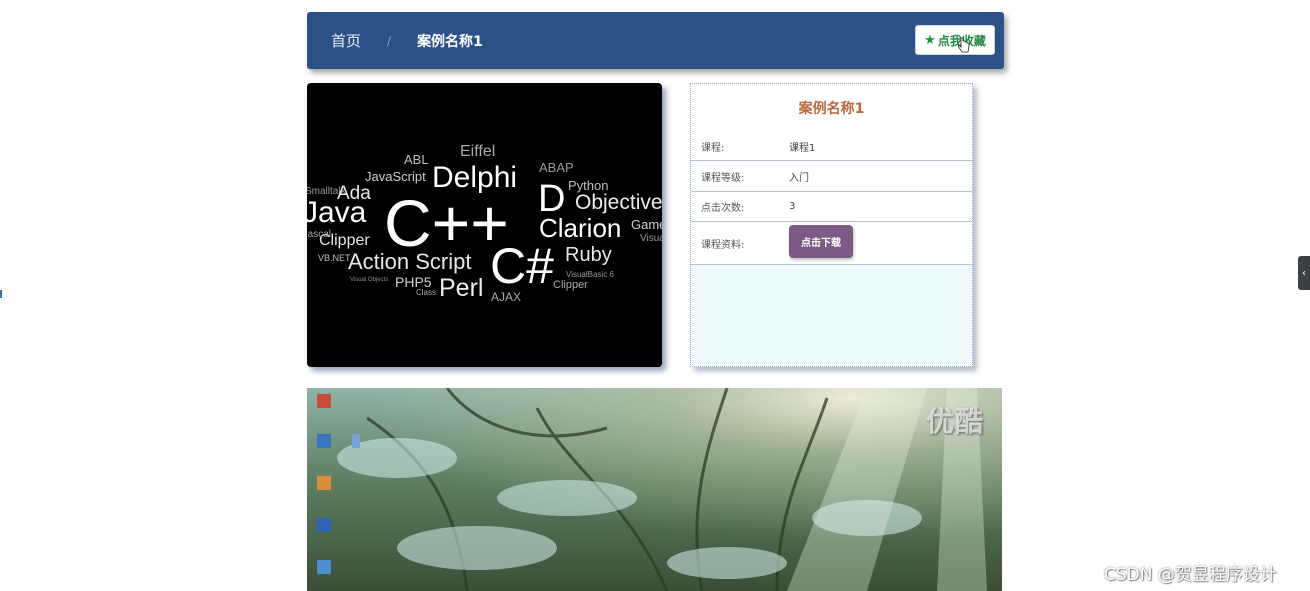  I want to click on word-ajax: AJAX, so click(506, 297).